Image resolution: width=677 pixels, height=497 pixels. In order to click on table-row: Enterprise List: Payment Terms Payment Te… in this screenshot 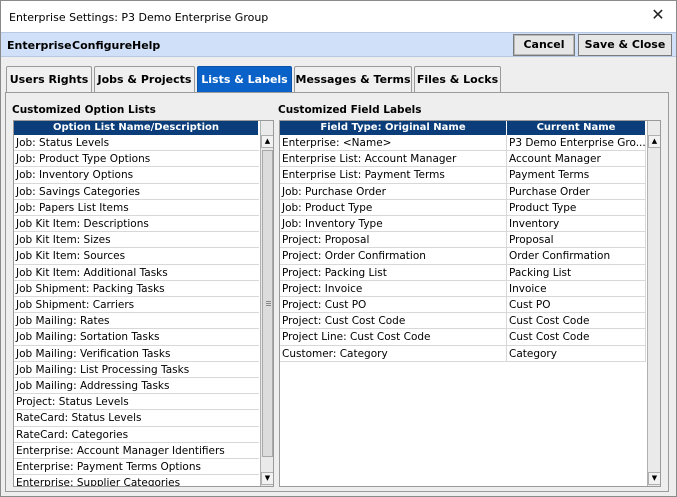, I will do `click(463, 175)`.